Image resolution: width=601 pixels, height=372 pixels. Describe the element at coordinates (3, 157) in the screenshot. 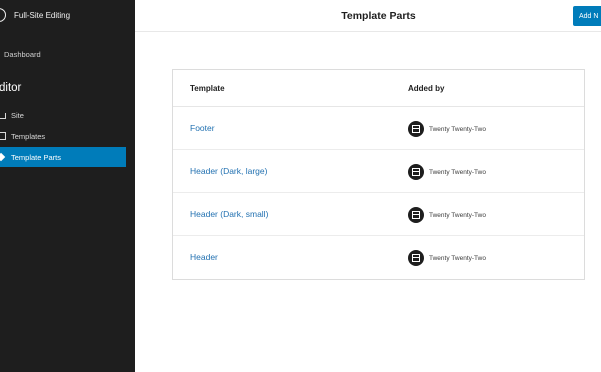

I see `symbol-icon` at that location.